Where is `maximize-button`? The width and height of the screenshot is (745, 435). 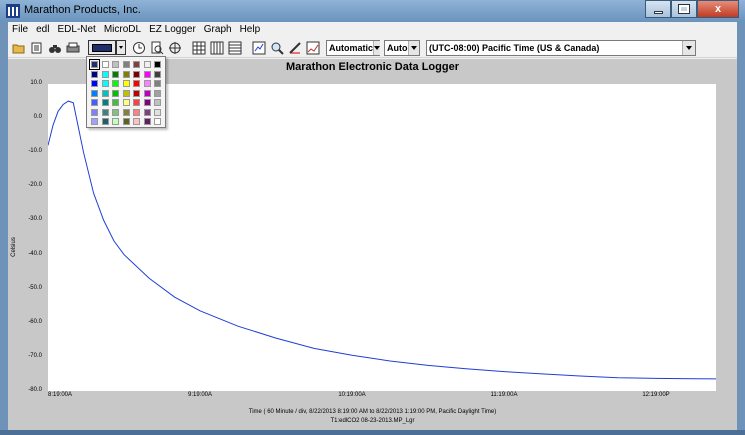
maximize-button is located at coordinates (684, 9).